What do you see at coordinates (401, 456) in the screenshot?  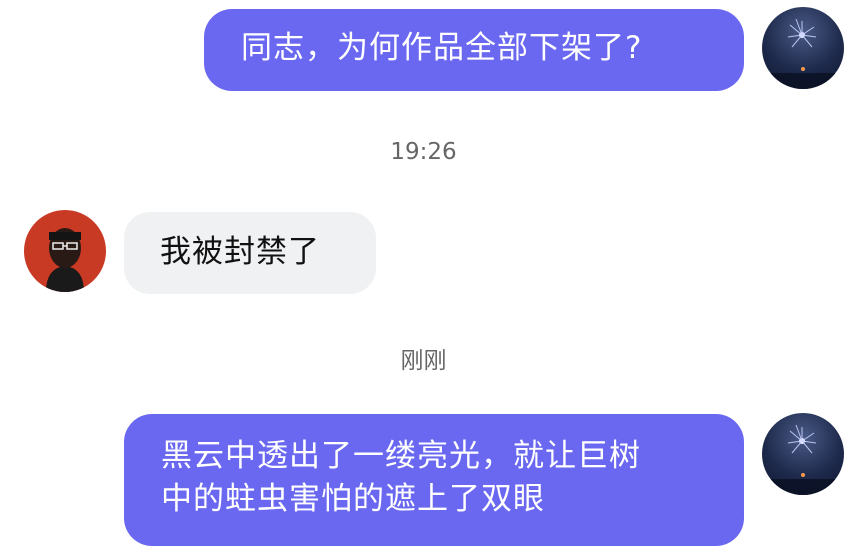 I see `message-text-line: 黑云中透出了一缕亮光，就让巨树` at bounding box center [401, 456].